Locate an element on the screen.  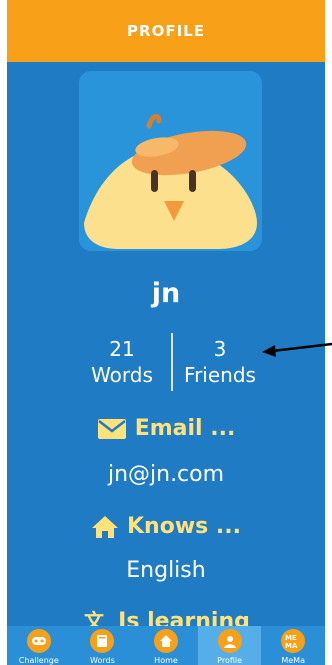
tab-mema: ME MA MeMa is located at coordinates (293, 645).